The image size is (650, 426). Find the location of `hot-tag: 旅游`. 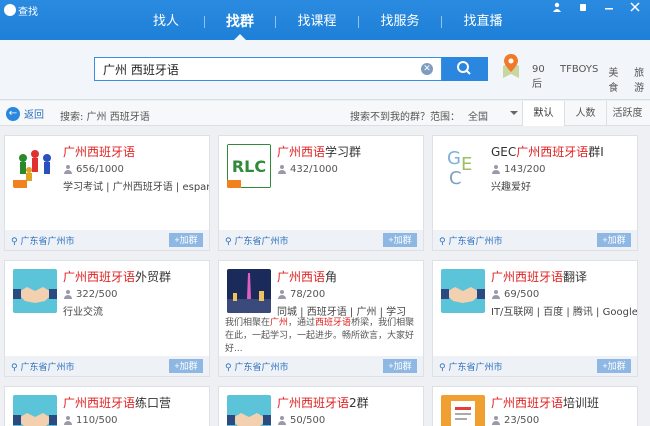

hot-tag: 旅游 is located at coordinates (642, 79).